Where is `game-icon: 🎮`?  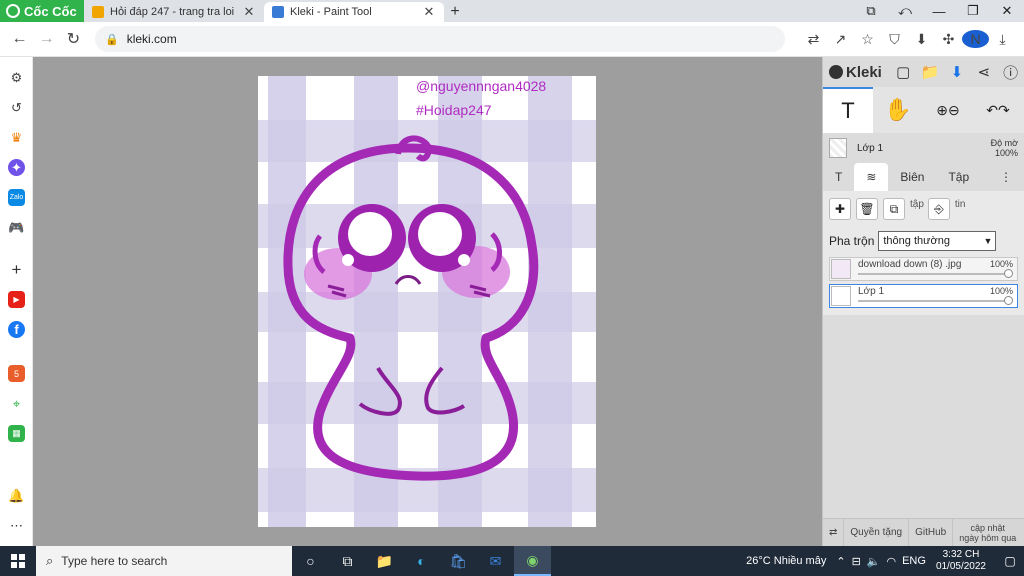
game-icon: 🎮 is located at coordinates (16, 227).